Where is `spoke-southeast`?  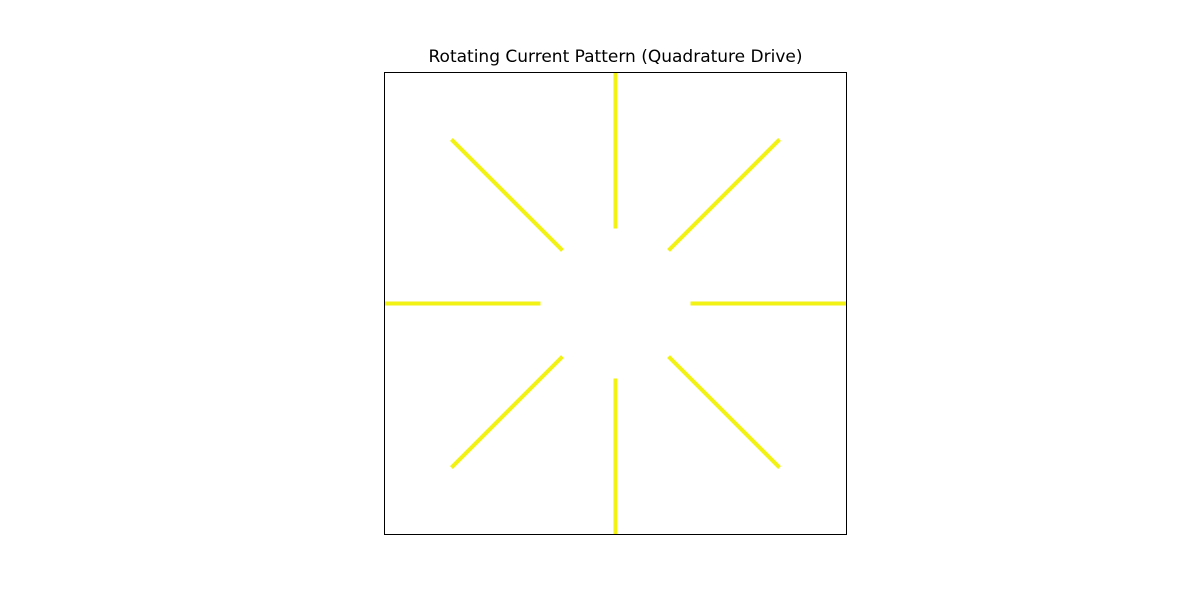
spoke-southeast is located at coordinates (724, 412).